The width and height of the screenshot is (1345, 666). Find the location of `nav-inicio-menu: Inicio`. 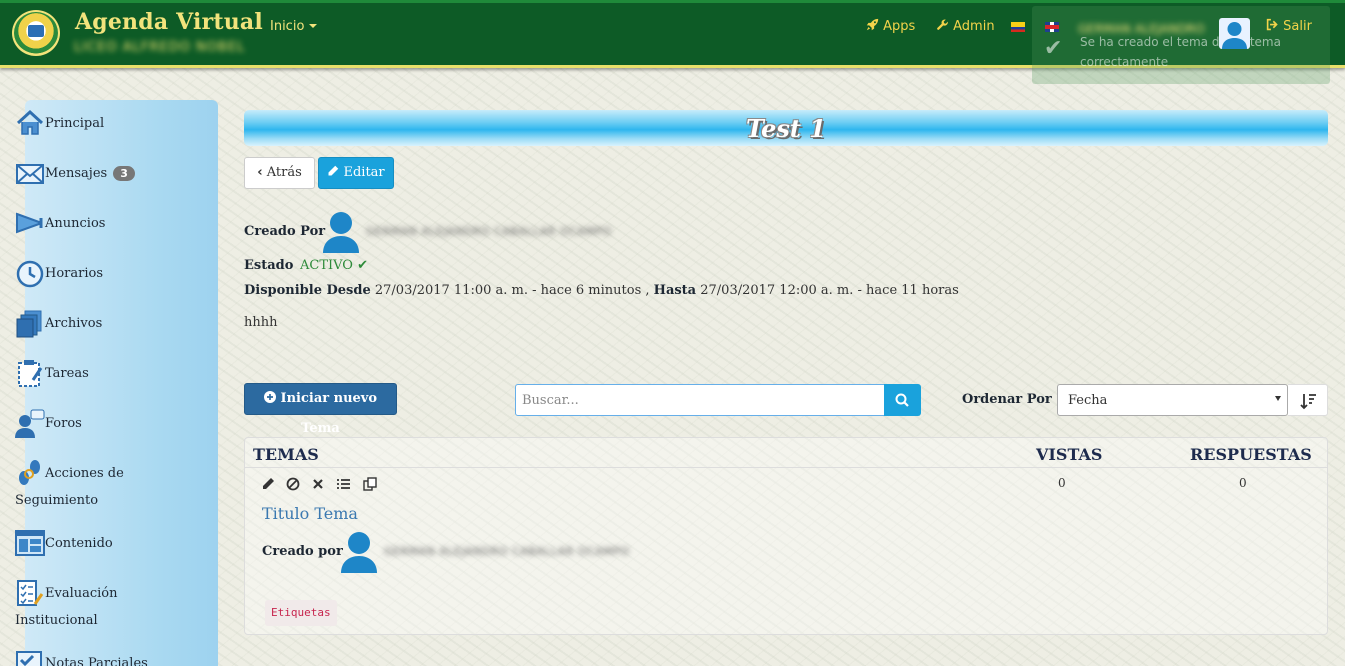

nav-inicio-menu: Inicio is located at coordinates (294, 26).